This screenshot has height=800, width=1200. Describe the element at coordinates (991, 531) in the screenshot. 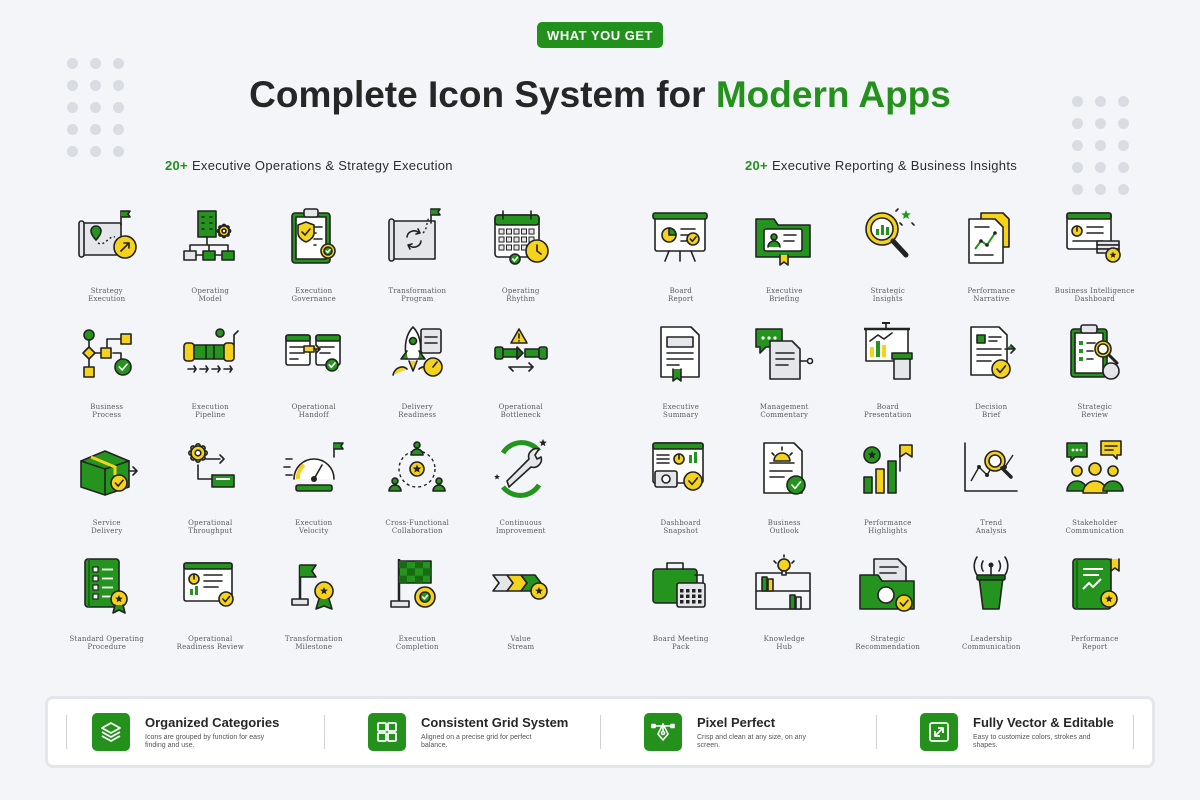

I see `icon-label-line2: Analysis` at that location.